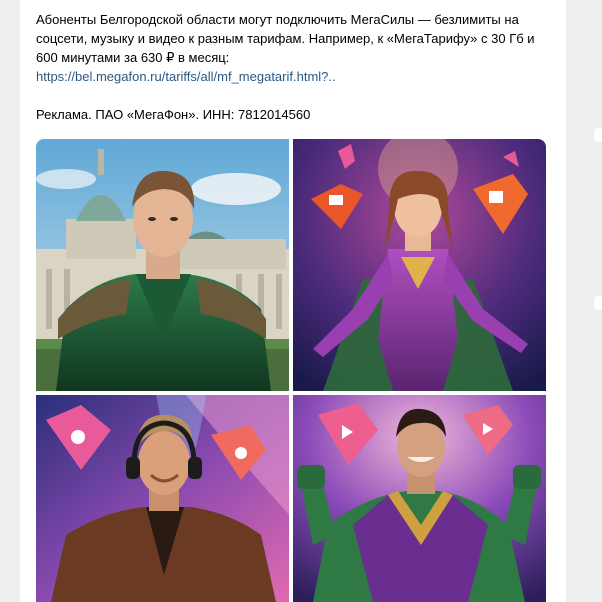 The width and height of the screenshot is (602, 602). Describe the element at coordinates (133, 57) in the screenshot. I see `post-text-line: 600 минутами за 630 ₽ в месяц:` at that location.